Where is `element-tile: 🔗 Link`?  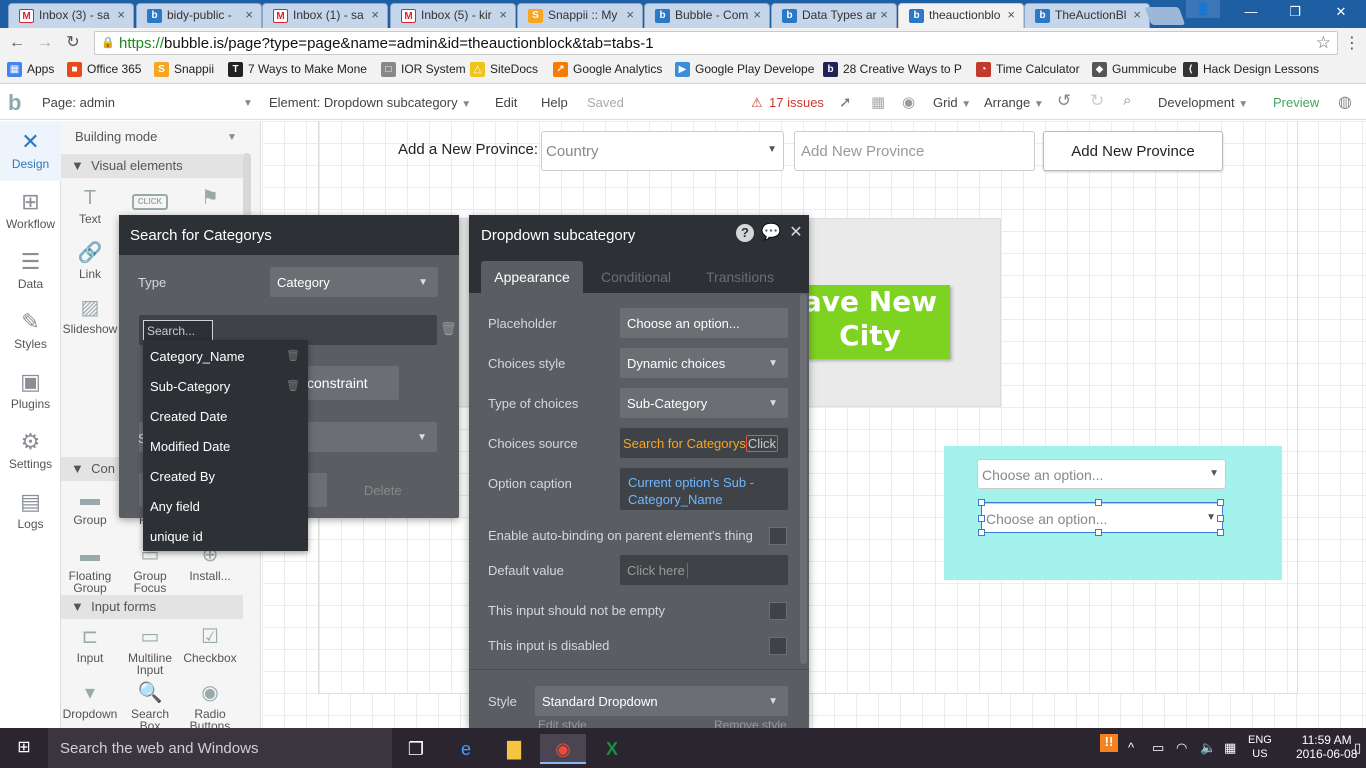 element-tile: 🔗 Link is located at coordinates (90, 264).